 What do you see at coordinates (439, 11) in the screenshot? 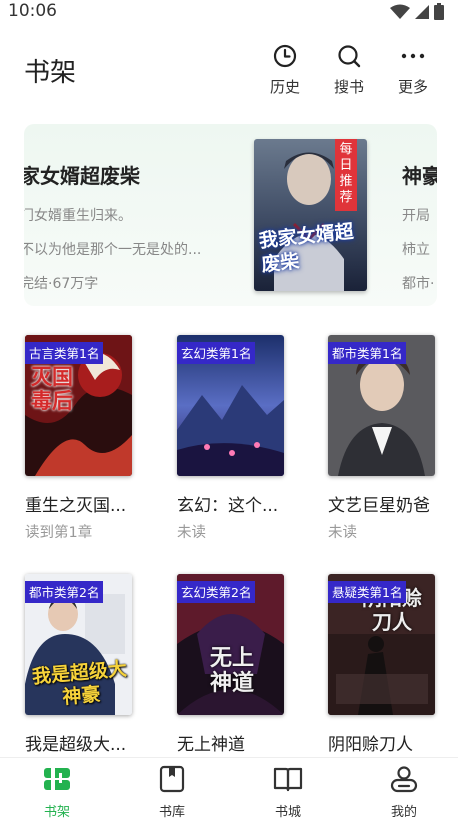
I see `battery-icon` at bounding box center [439, 11].